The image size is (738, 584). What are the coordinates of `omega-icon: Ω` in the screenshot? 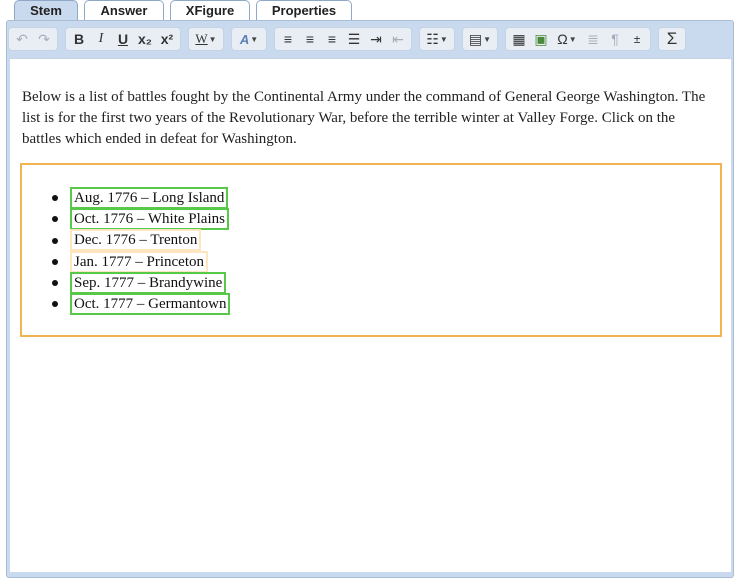 It's located at (562, 39).